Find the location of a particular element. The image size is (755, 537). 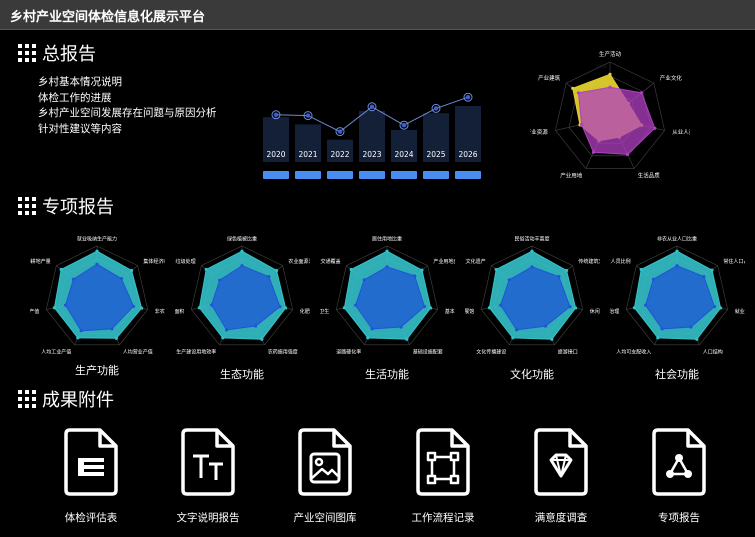

attachment-table: 体检评估表 is located at coordinates (91, 476).